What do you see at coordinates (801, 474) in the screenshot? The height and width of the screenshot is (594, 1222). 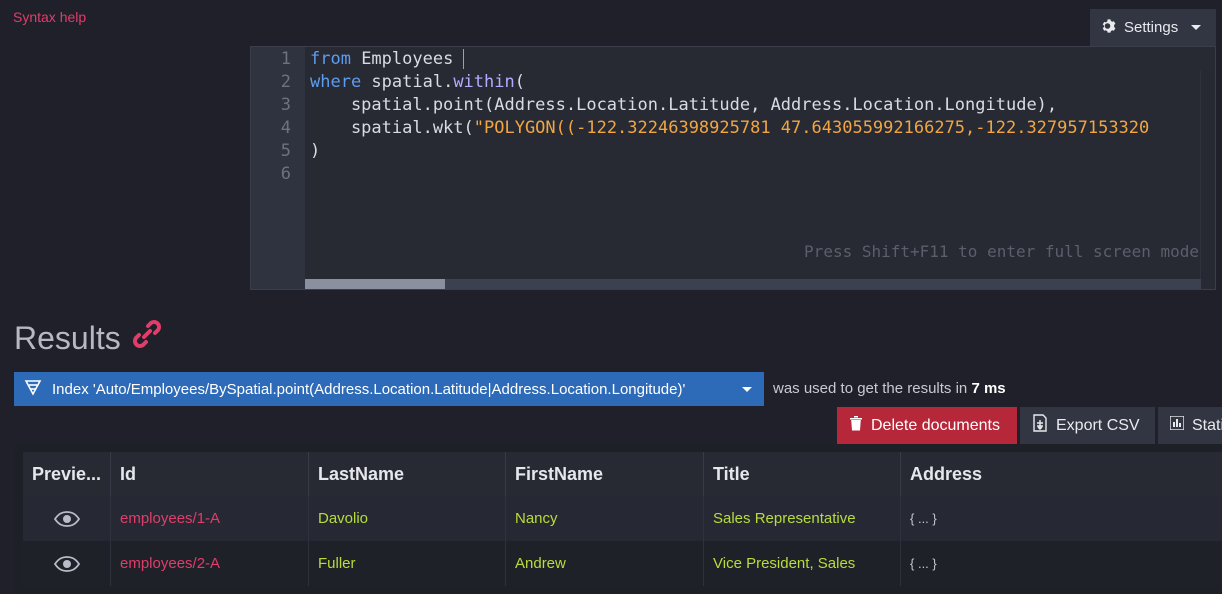 I see `column-header-title: Title` at bounding box center [801, 474].